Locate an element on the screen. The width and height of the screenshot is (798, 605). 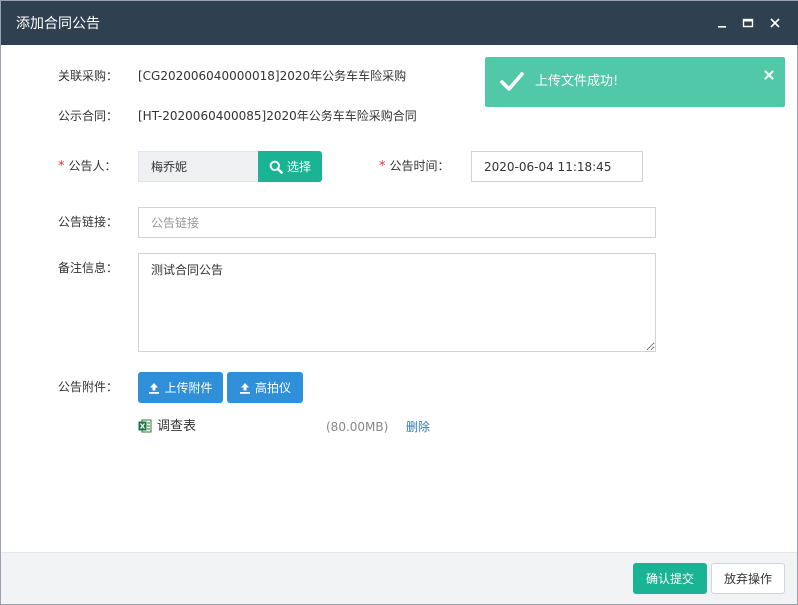
link-input is located at coordinates (397, 222).